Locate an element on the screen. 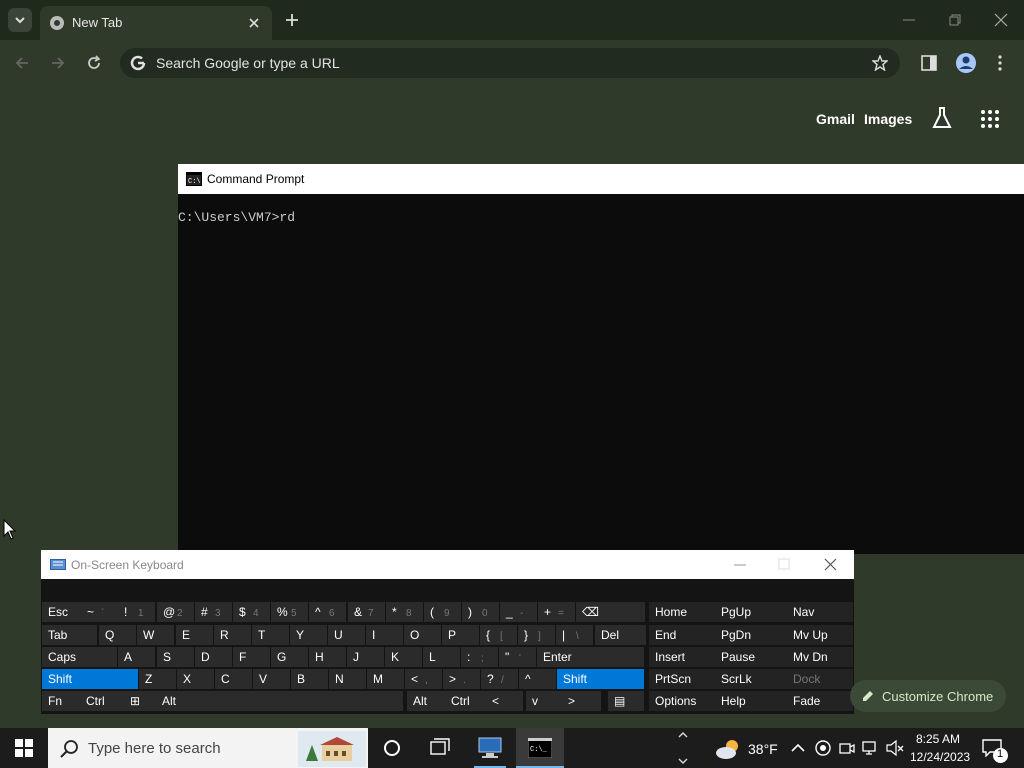 Image resolution: width=1024 pixels, height=768 pixels. osk-key: T is located at coordinates (270, 635).